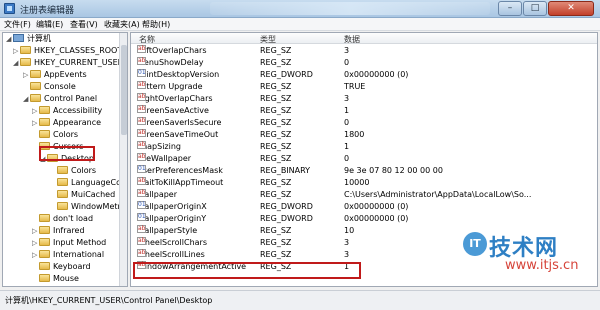  Describe the element at coordinates (82, 195) in the screenshot. I see `tree-item: MuiCached` at that location.